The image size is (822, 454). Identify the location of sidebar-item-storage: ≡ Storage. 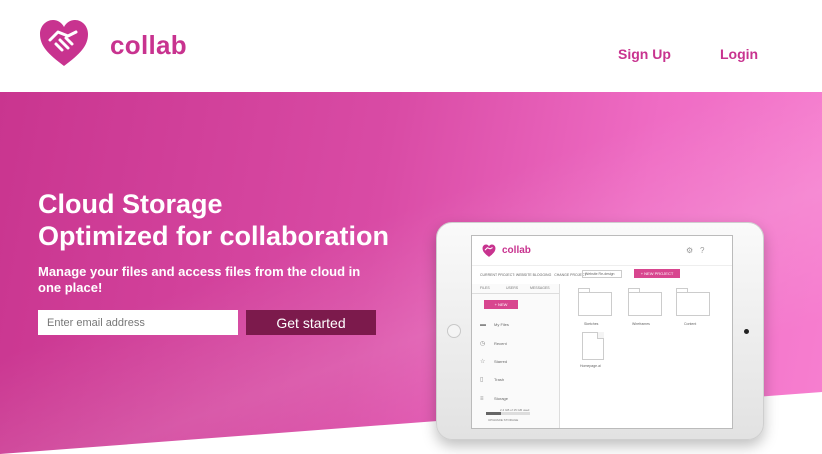
(494, 399).